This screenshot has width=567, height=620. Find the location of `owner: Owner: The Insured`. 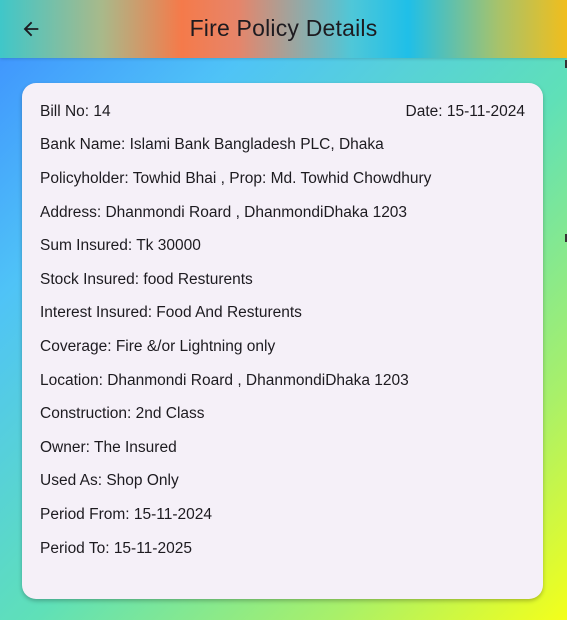

owner: Owner: The Insured is located at coordinates (108, 447).